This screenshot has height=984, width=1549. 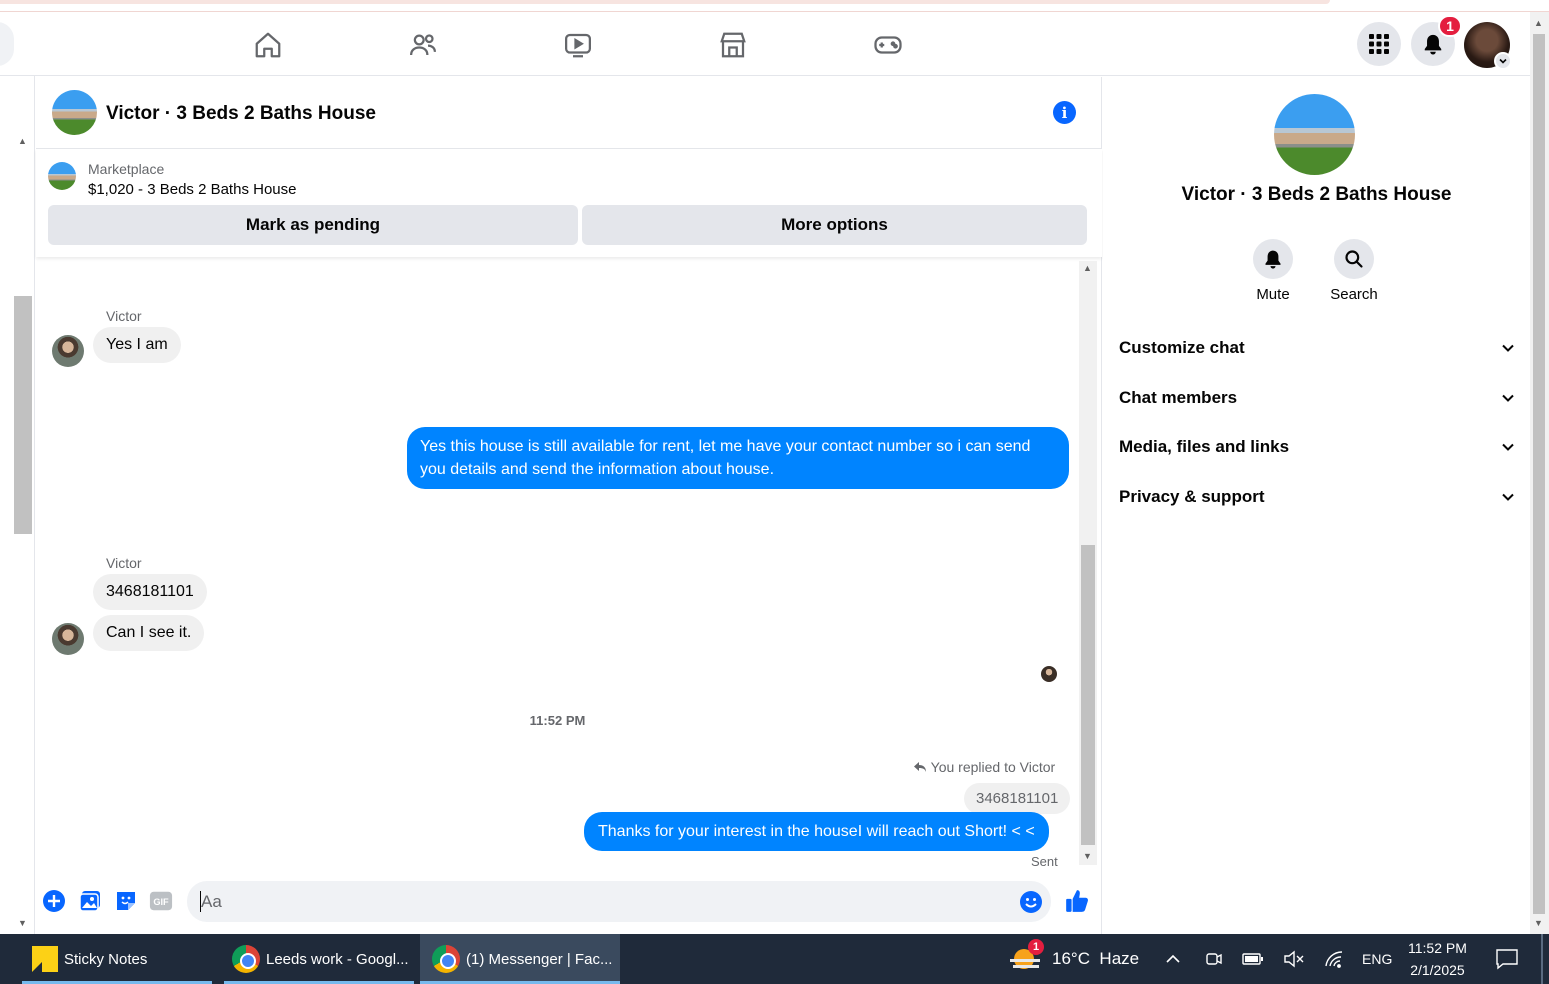 I want to click on reply-label: You replied to Victor, so click(x=984, y=767).